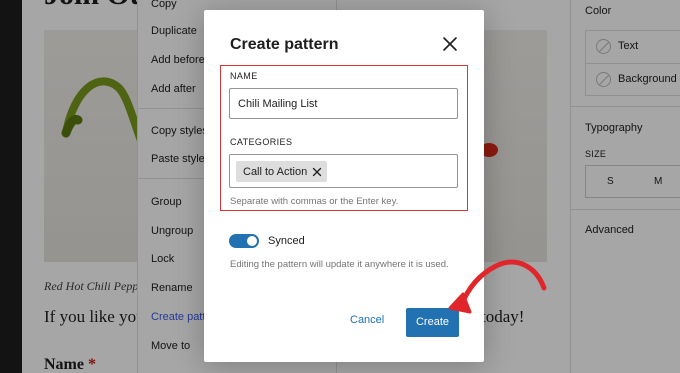  Describe the element at coordinates (261, 142) in the screenshot. I see `categories-field-label: CATEGORIES` at that location.